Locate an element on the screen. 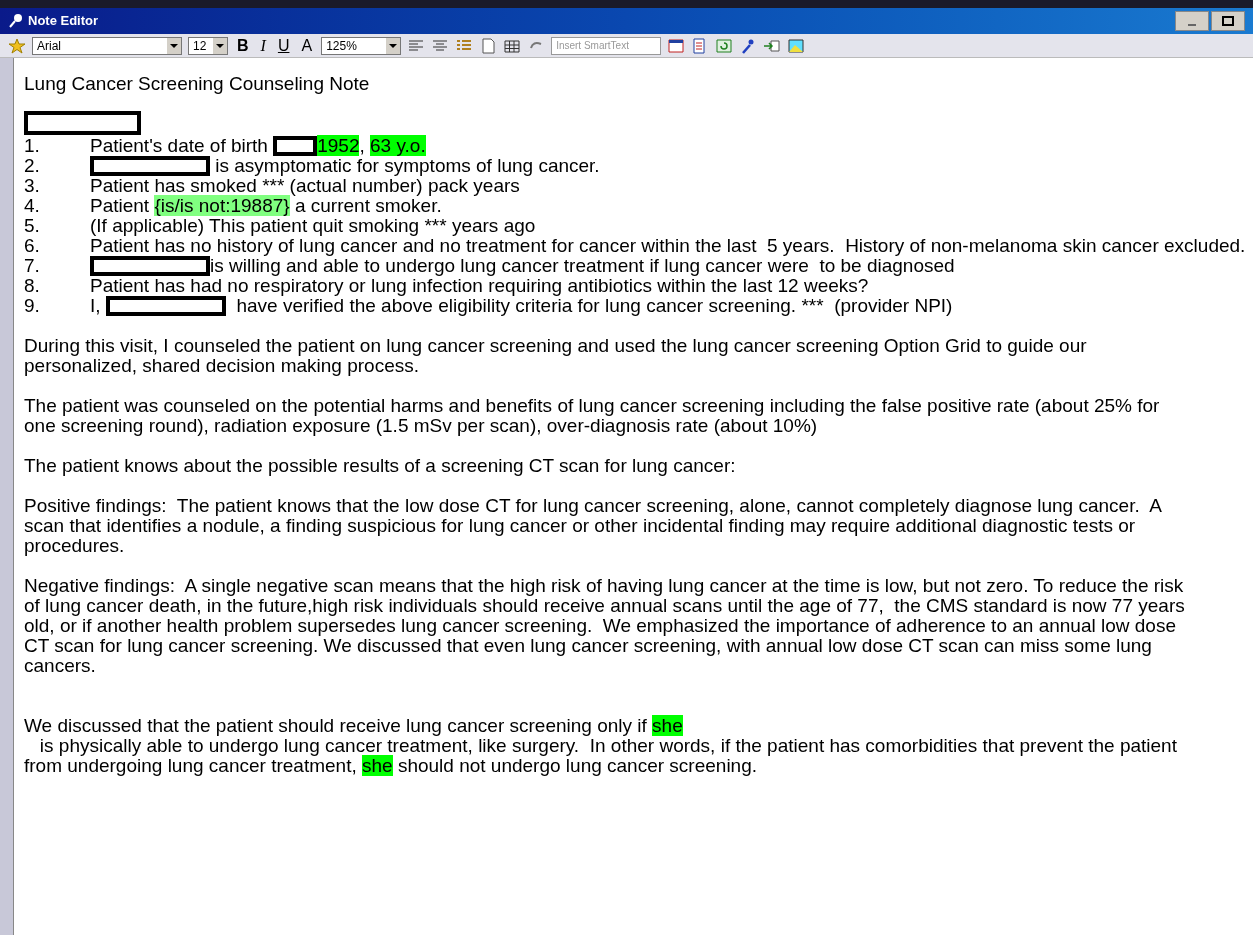  note-text: should not undergo lung cancer screening. is located at coordinates (577, 765).